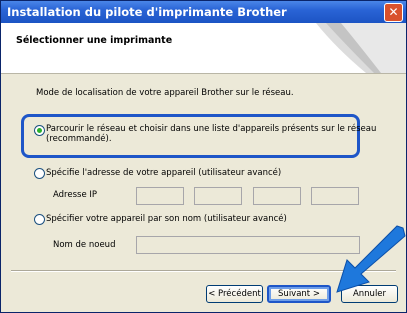 The width and height of the screenshot is (407, 313). I want to click on radio-specify-name, so click(39, 219).